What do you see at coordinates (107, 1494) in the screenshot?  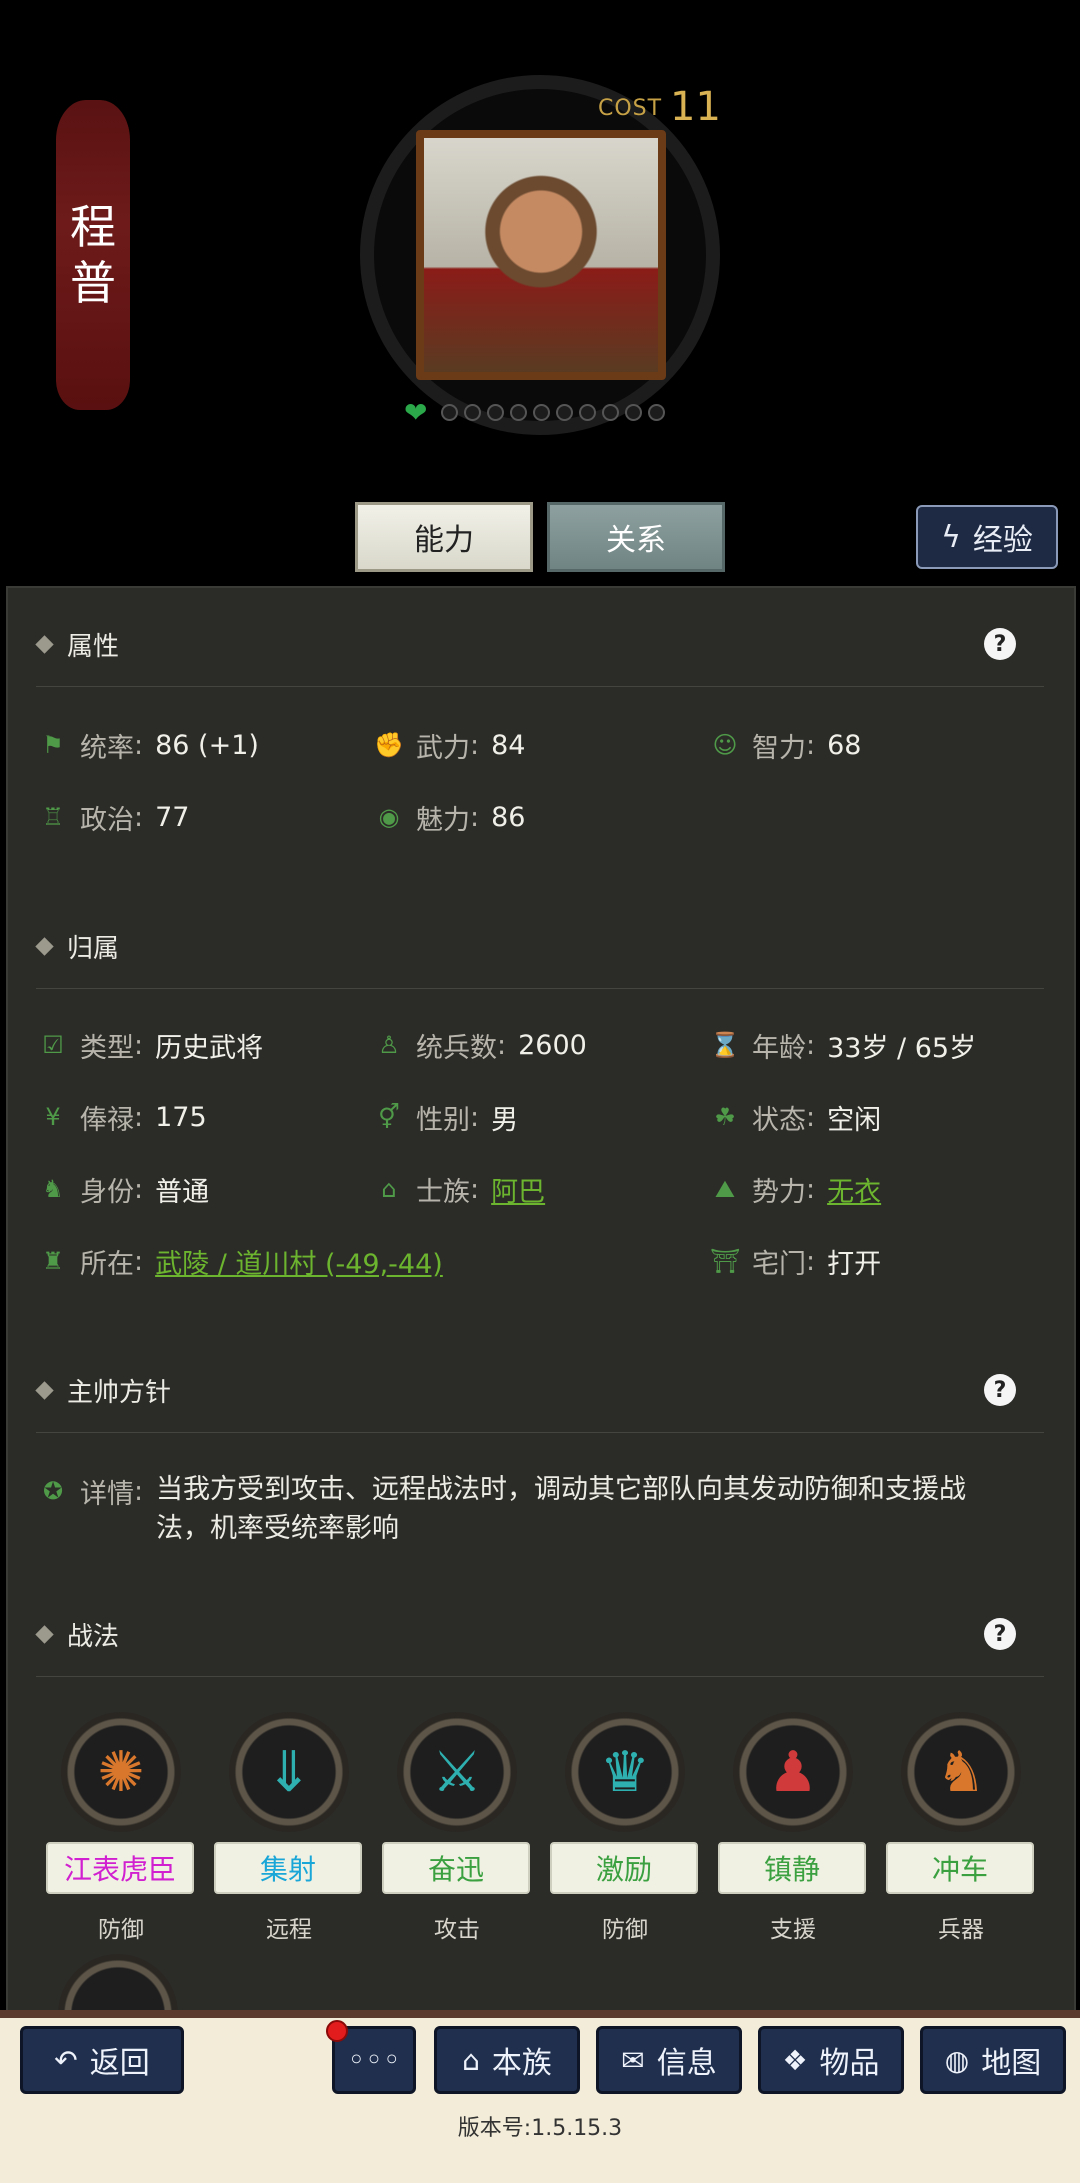 I see `info-label: 详情` at bounding box center [107, 1494].